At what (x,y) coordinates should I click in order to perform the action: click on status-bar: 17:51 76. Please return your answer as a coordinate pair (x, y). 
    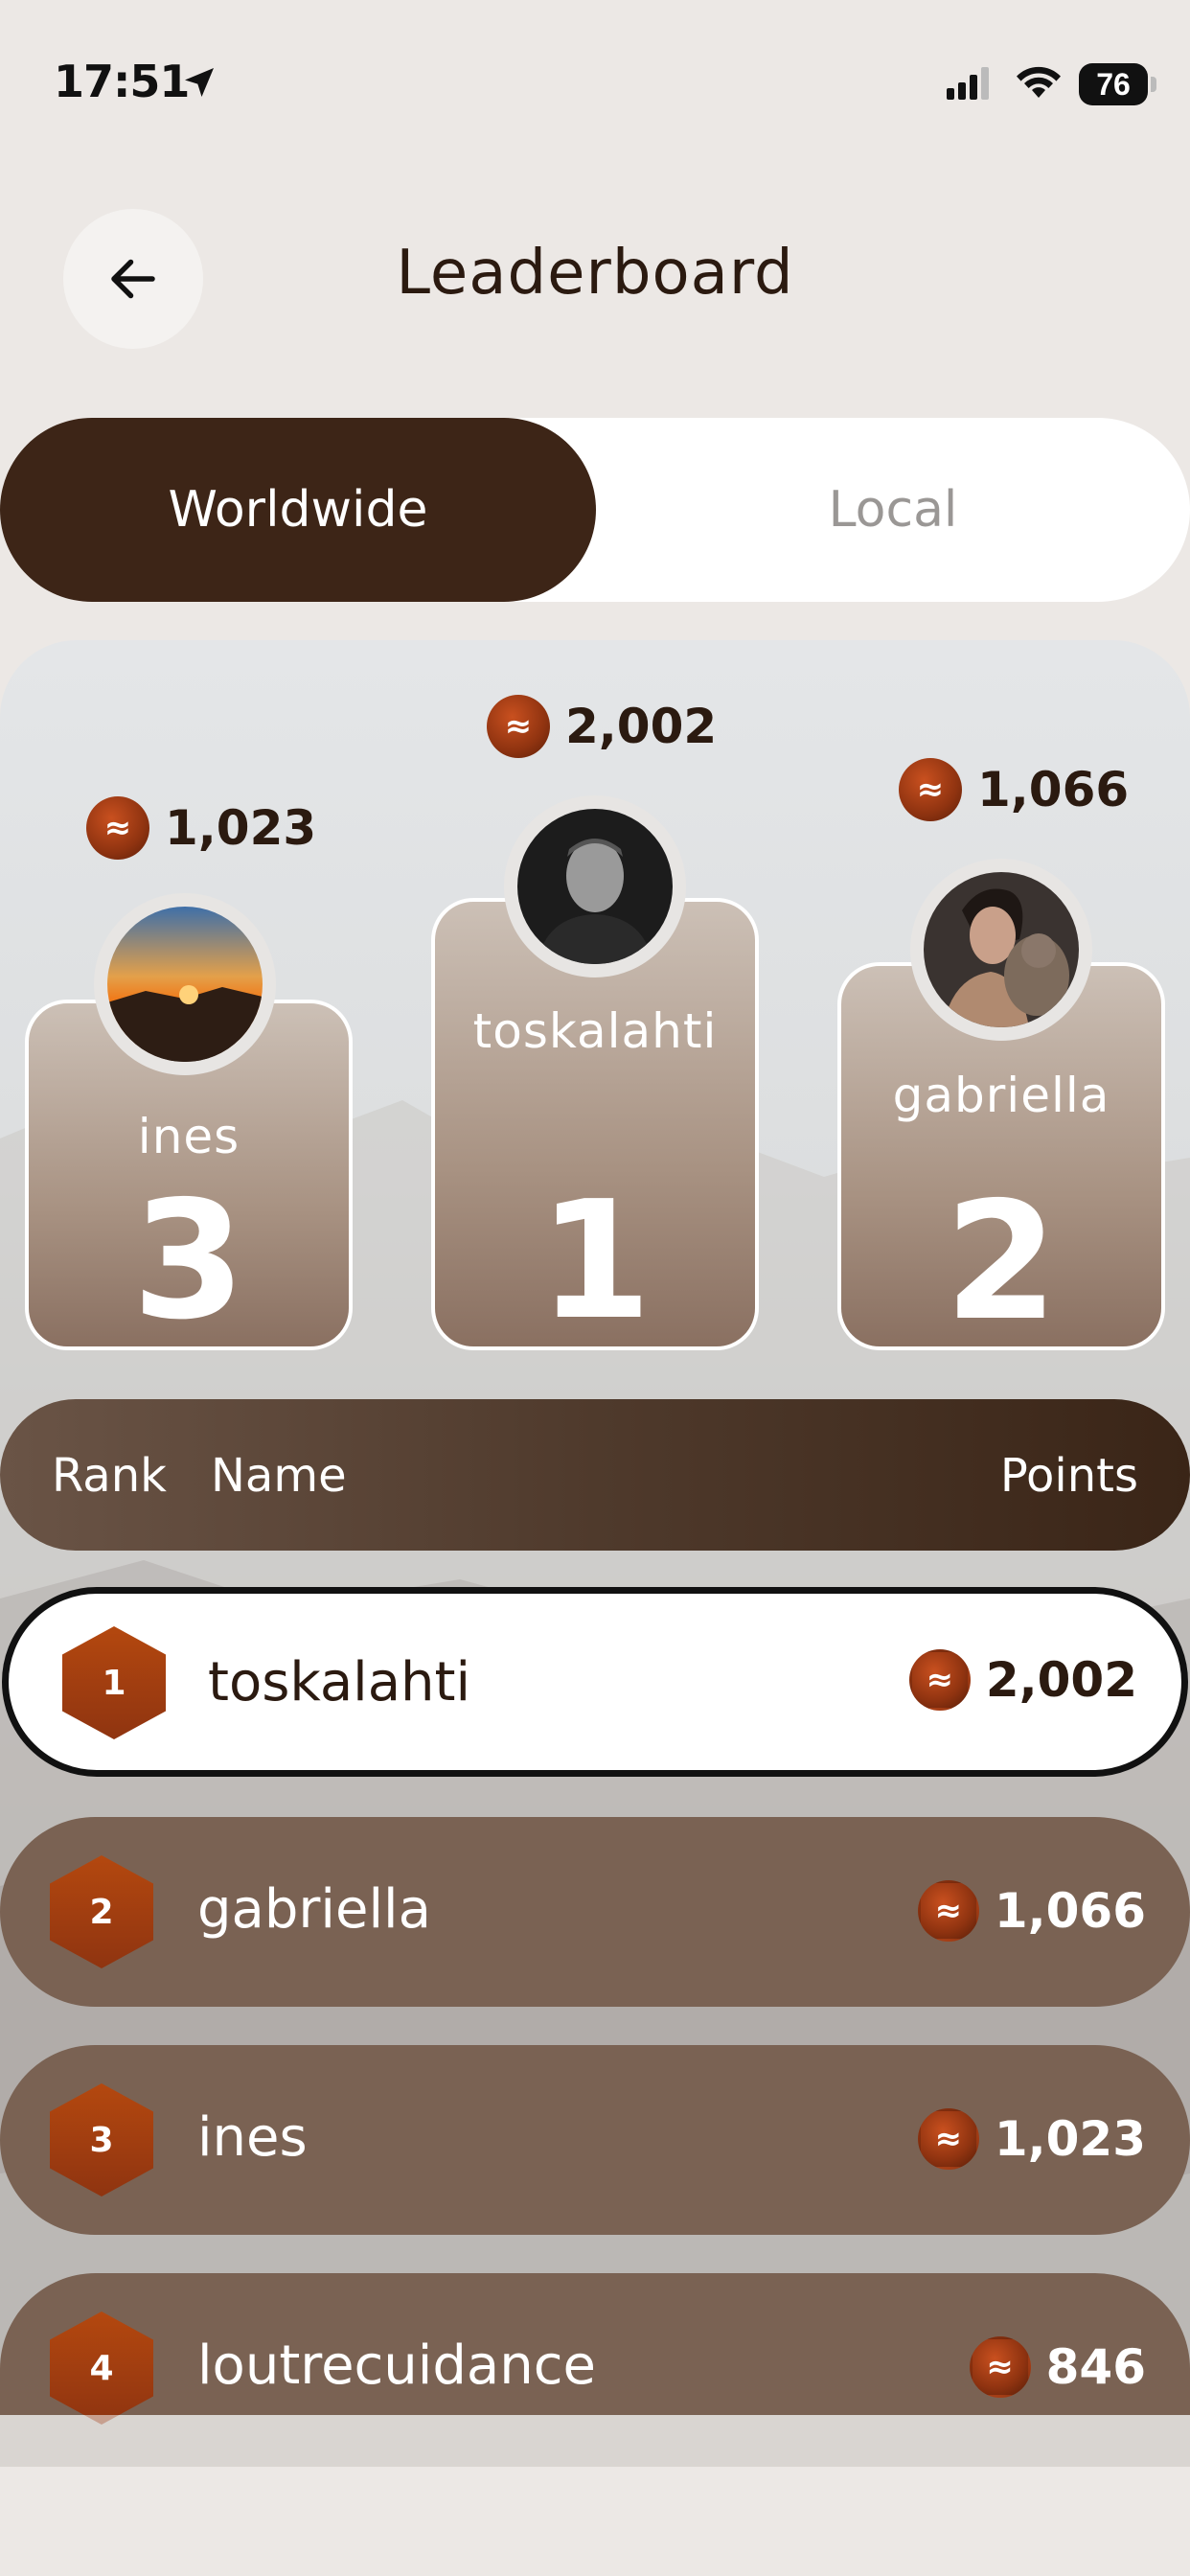
    Looking at the image, I should click on (595, 76).